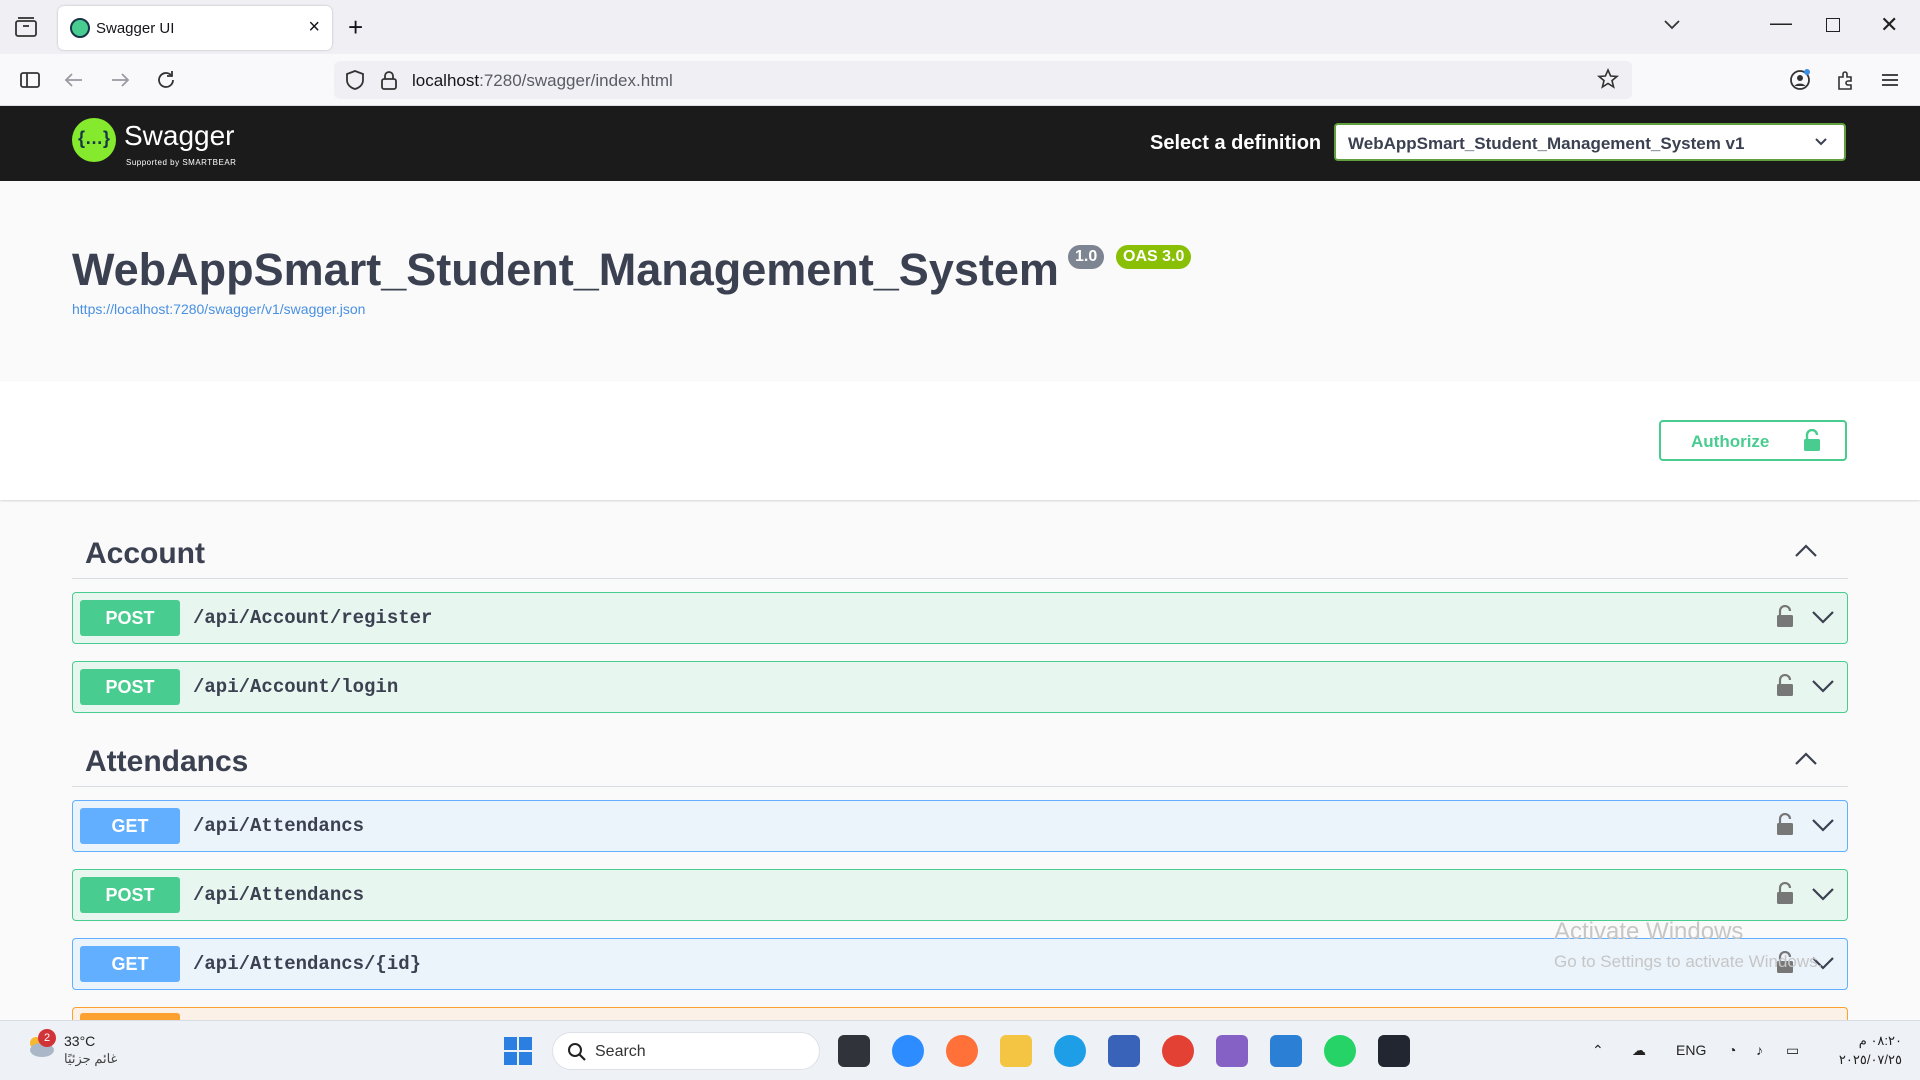 The height and width of the screenshot is (1080, 1920). I want to click on authorize-label: Authorize, so click(1730, 441).